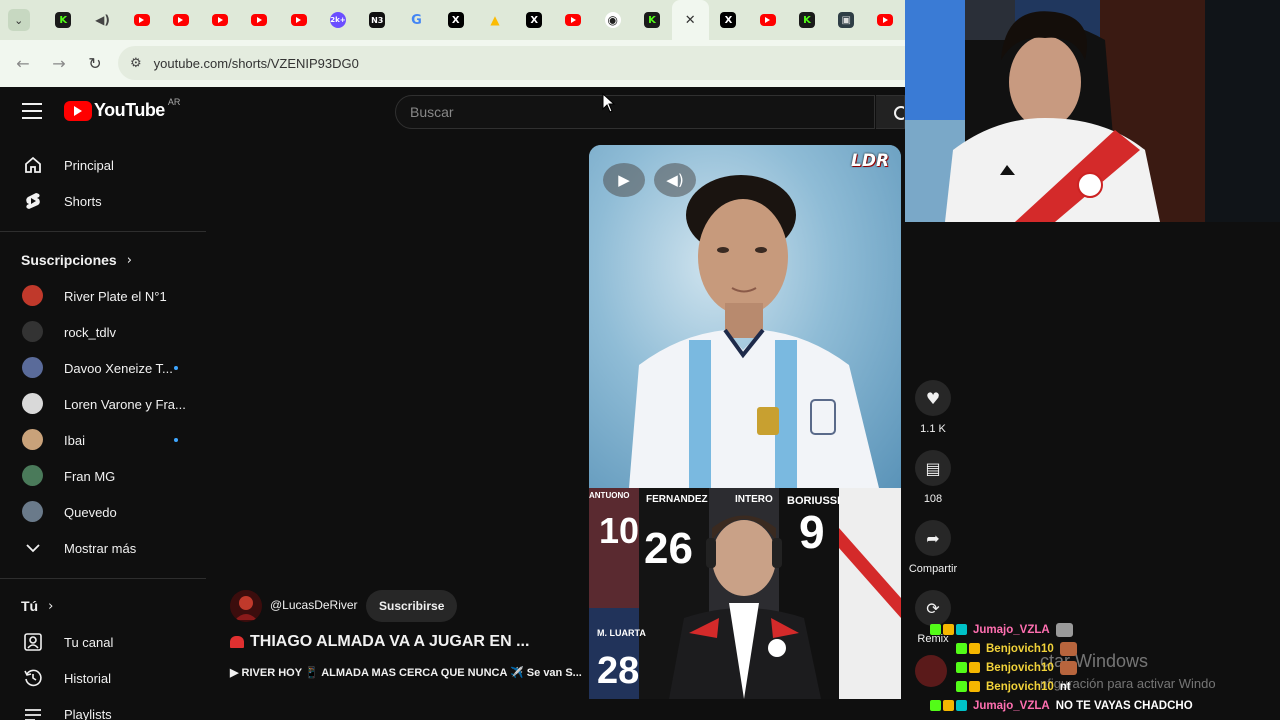  I want to click on subscriptions-title: Suscripciones, so click(69, 260).